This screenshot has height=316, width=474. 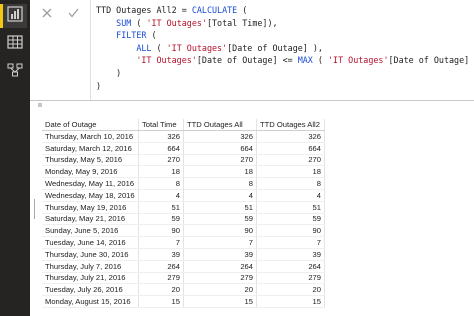 What do you see at coordinates (290, 183) in the screenshot?
I see `table-cell: 8` at bounding box center [290, 183].